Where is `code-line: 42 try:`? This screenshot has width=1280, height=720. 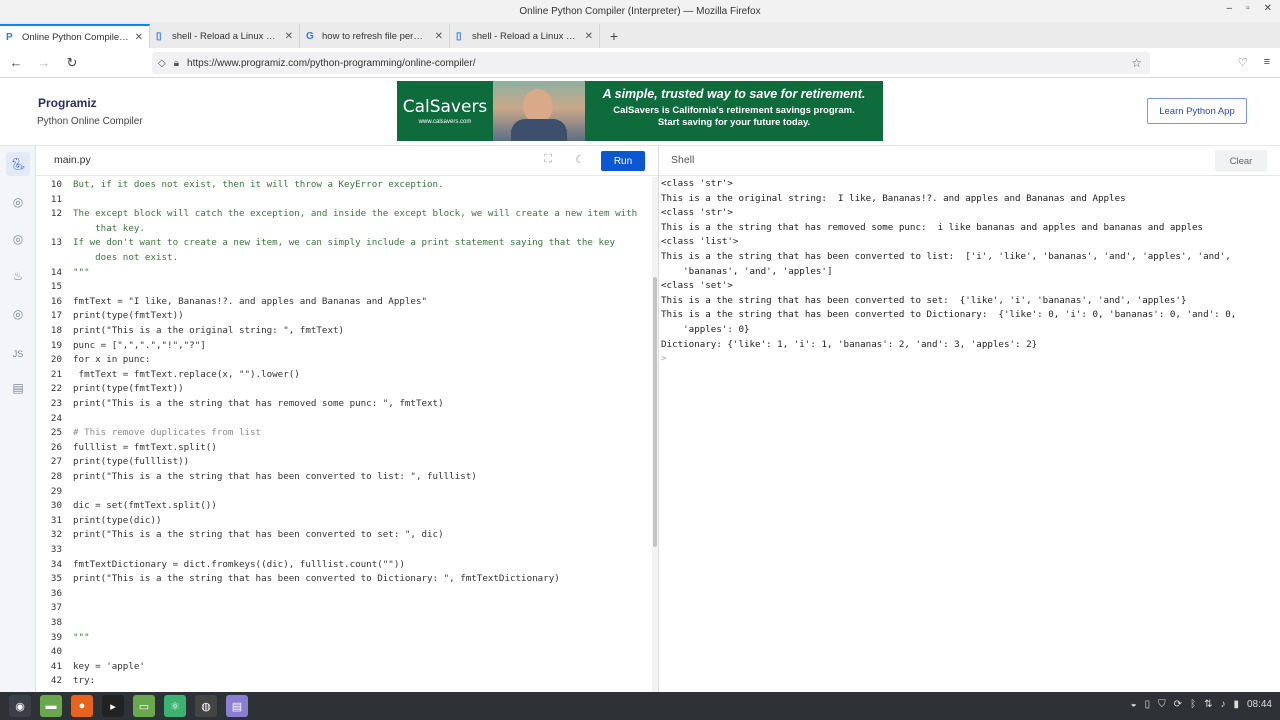
code-line: 42 try: is located at coordinates (344, 681).